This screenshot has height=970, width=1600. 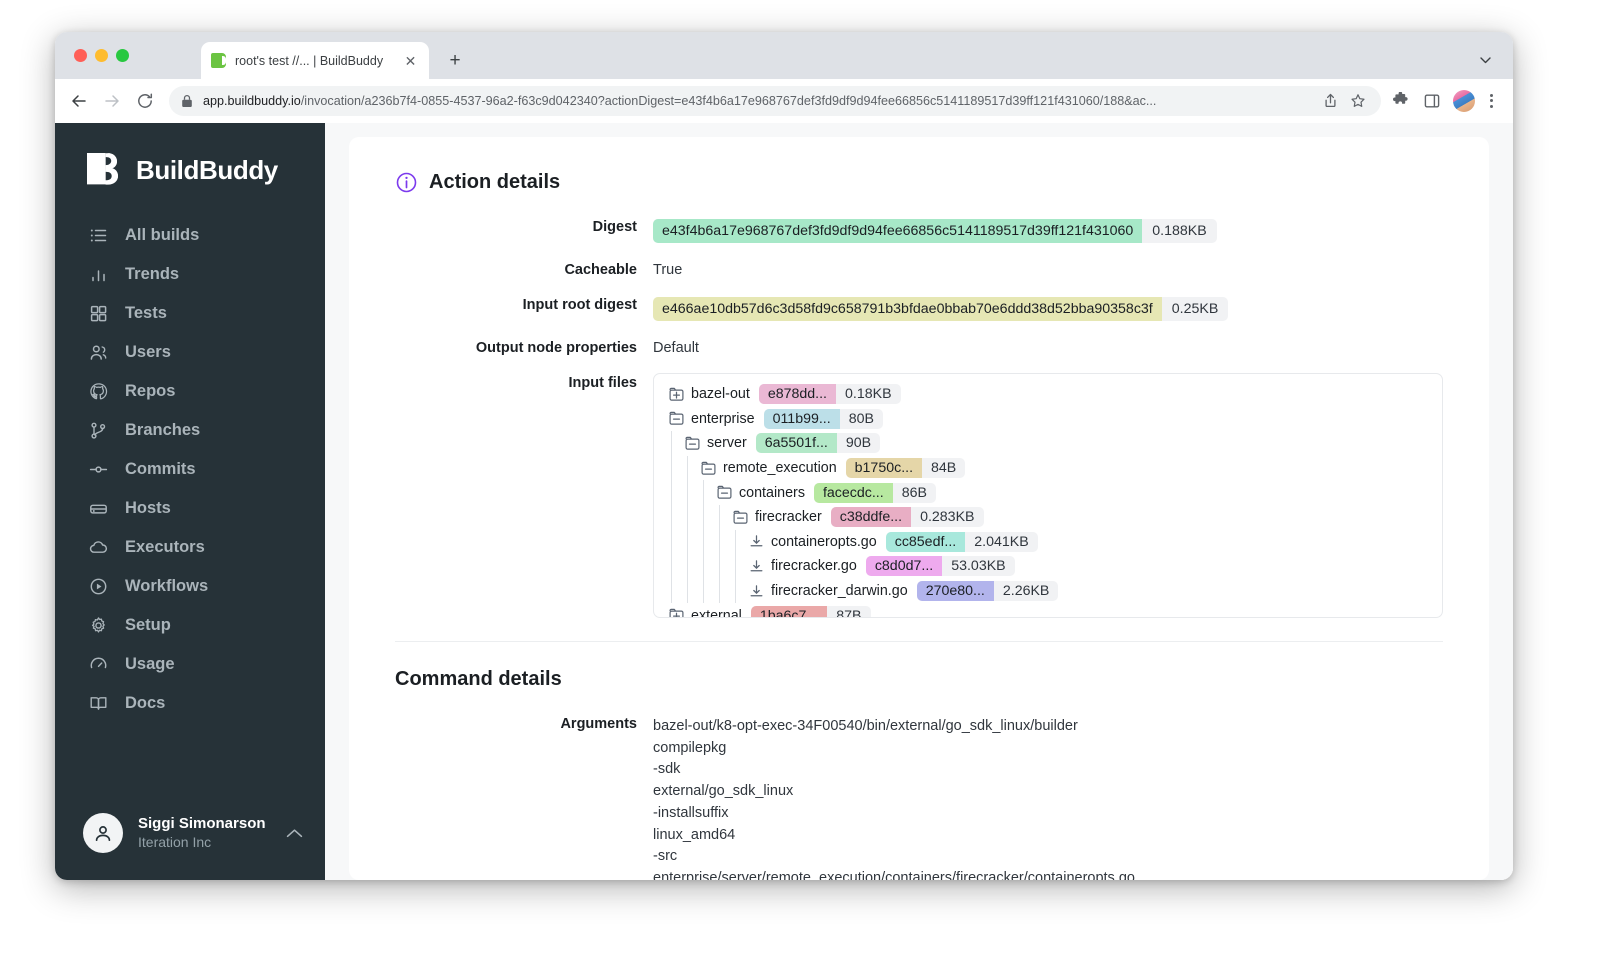 I want to click on chevron-down-icon, so click(x=1485, y=60).